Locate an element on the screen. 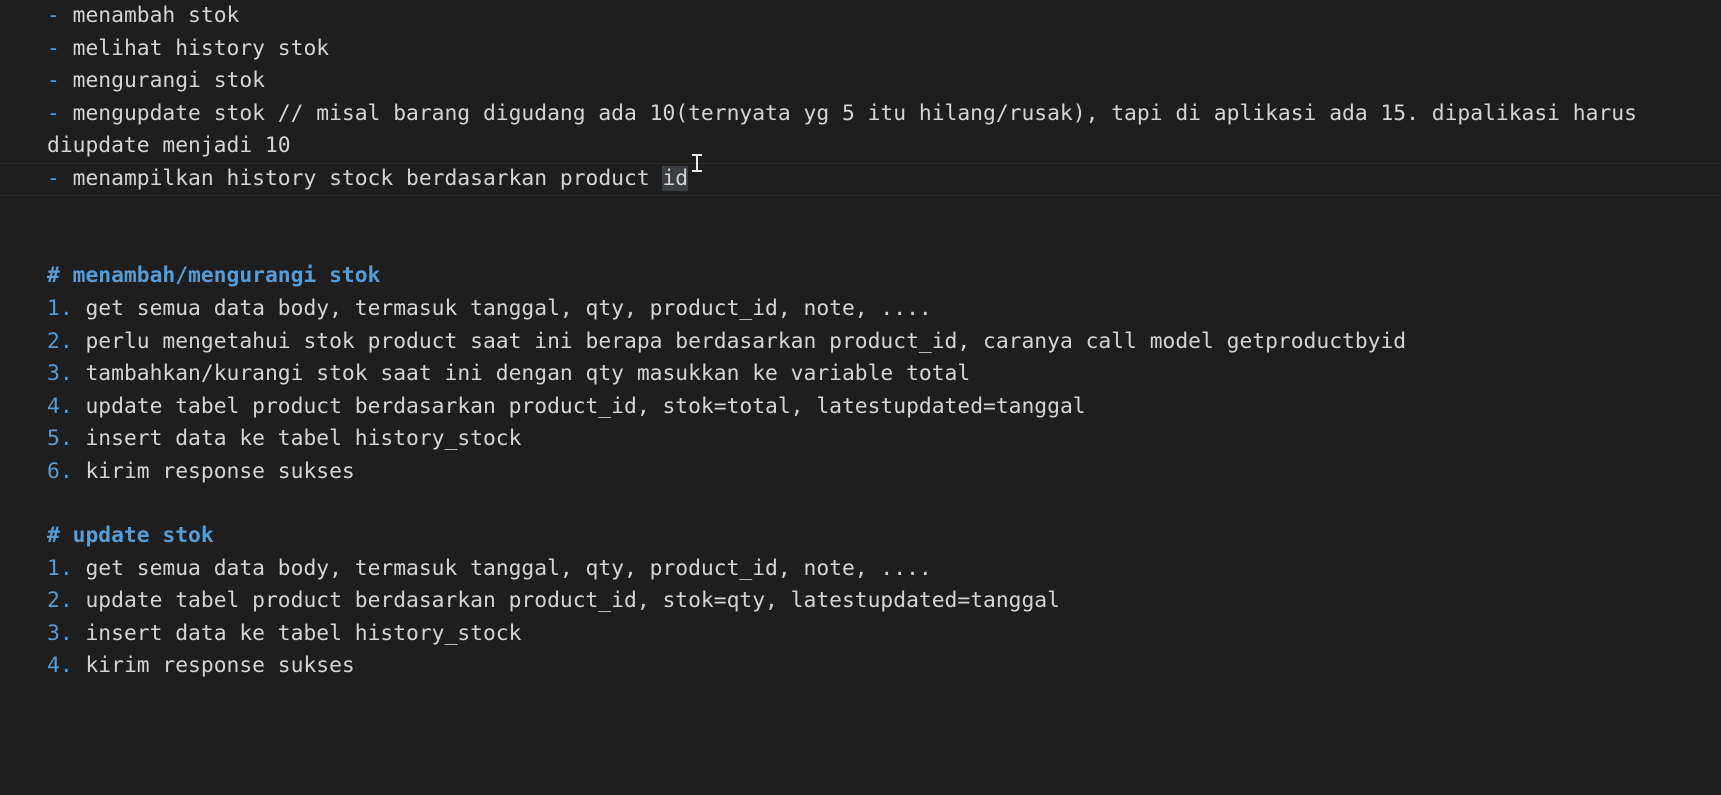 Image resolution: width=1721 pixels, height=795 pixels. text-cursor-icon is located at coordinates (697, 163).